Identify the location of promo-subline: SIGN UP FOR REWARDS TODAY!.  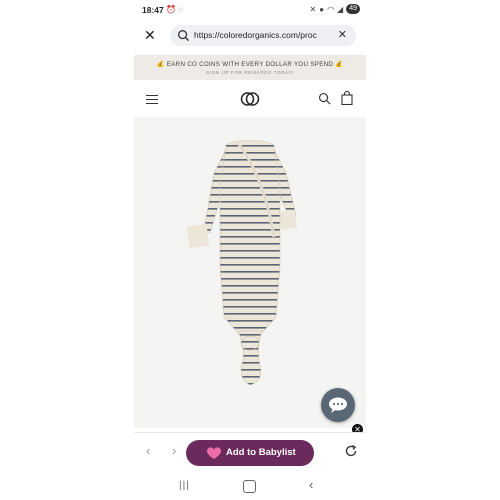
(250, 72).